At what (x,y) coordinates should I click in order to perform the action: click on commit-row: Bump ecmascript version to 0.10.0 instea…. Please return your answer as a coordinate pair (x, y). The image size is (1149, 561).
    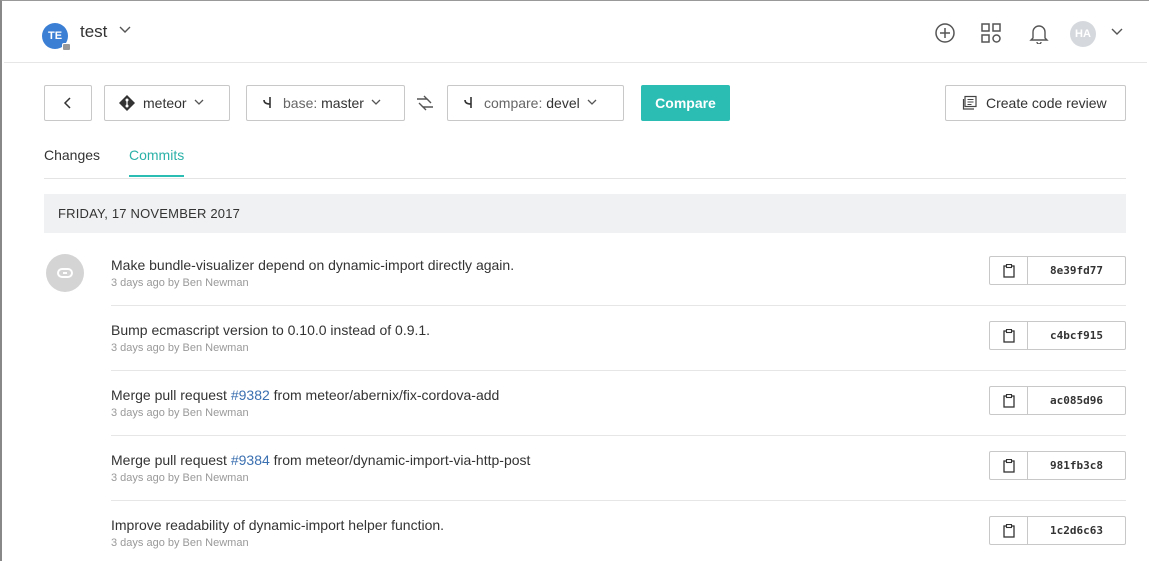
    Looking at the image, I should click on (618, 338).